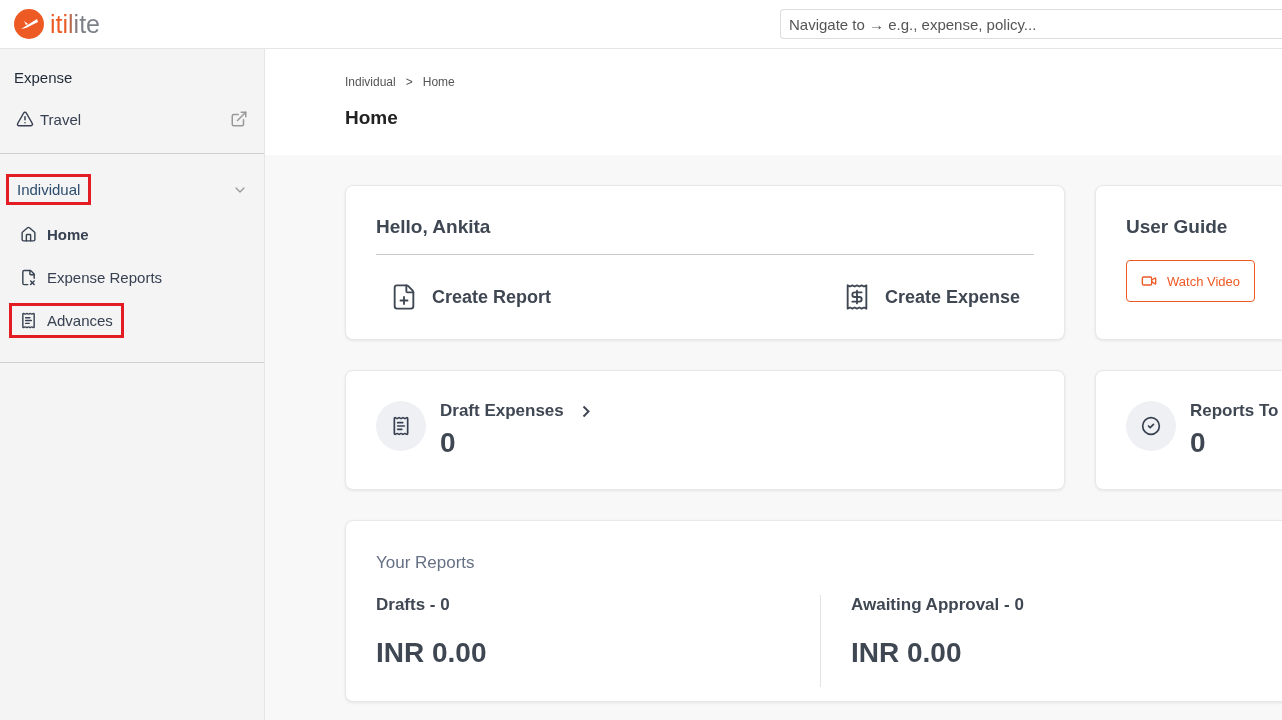  I want to click on video-icon, so click(1149, 281).